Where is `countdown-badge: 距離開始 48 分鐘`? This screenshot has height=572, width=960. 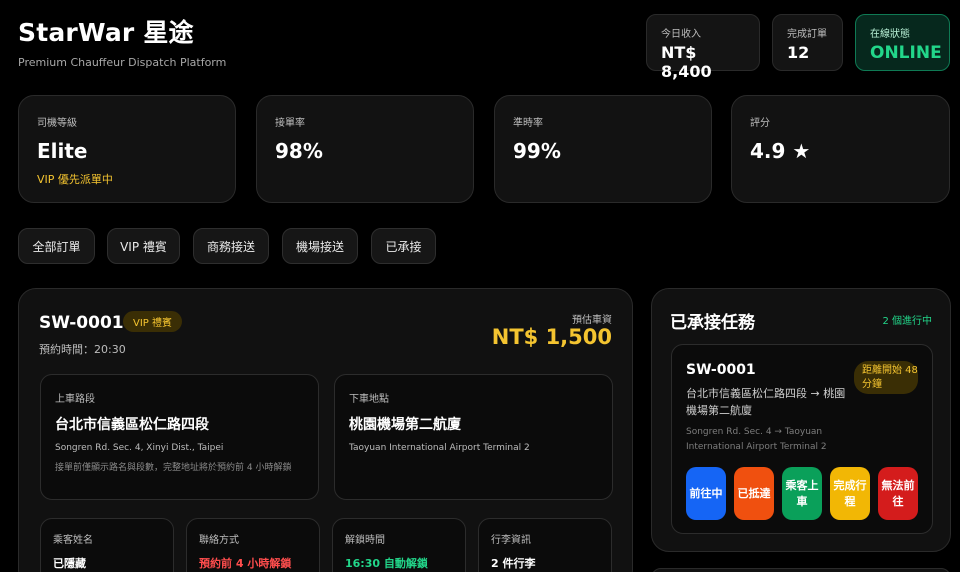
countdown-badge: 距離開始 48 分鐘 is located at coordinates (886, 377).